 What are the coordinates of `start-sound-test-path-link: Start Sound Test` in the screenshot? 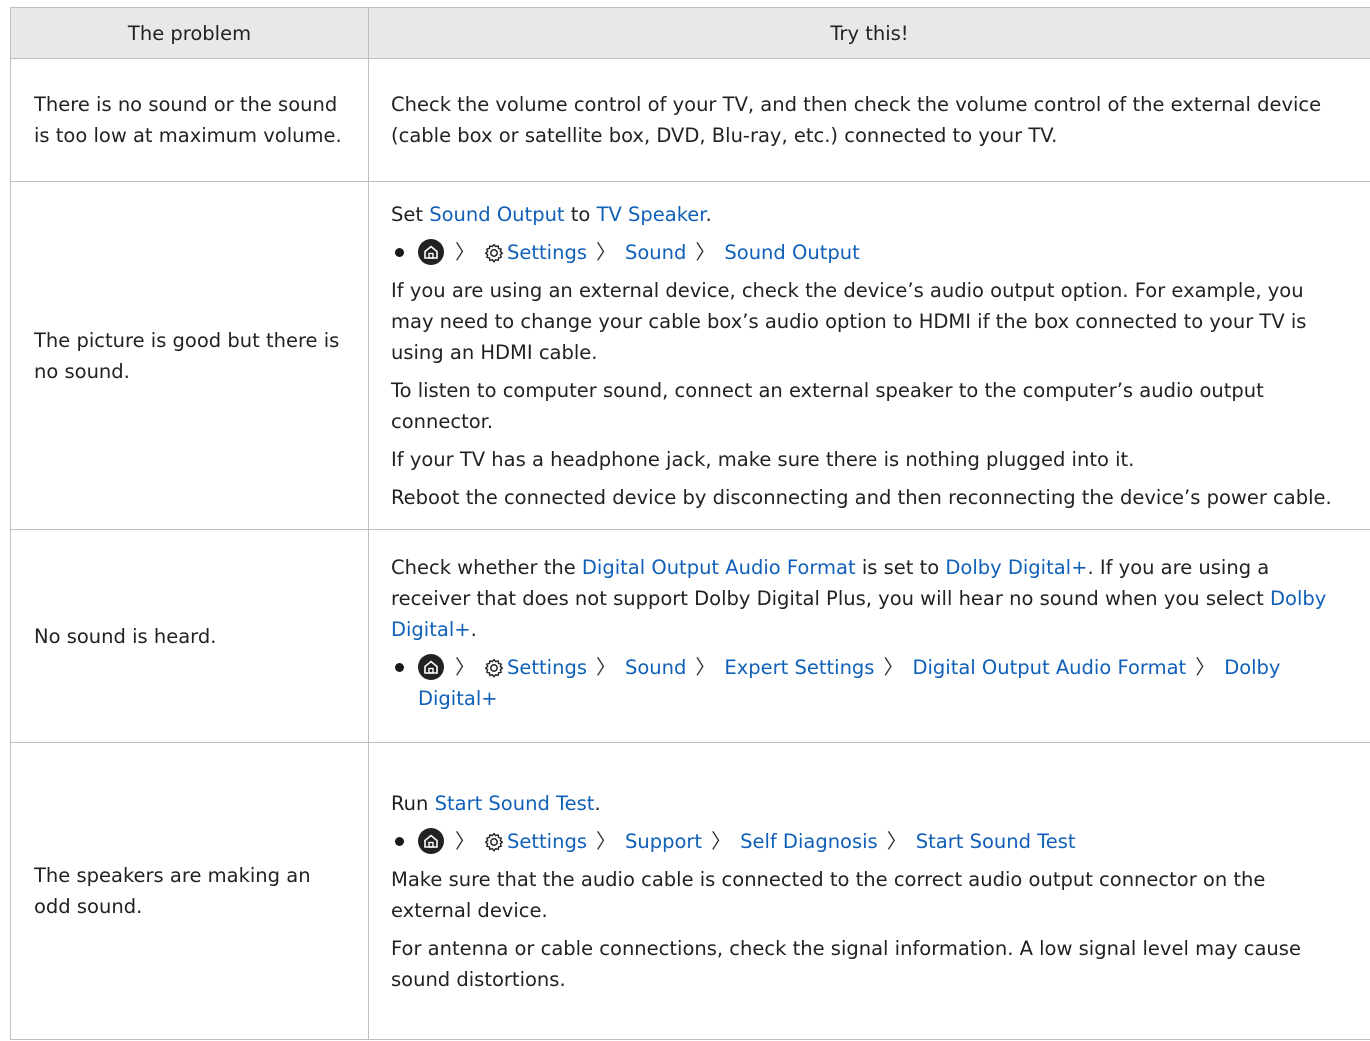 It's located at (996, 841).